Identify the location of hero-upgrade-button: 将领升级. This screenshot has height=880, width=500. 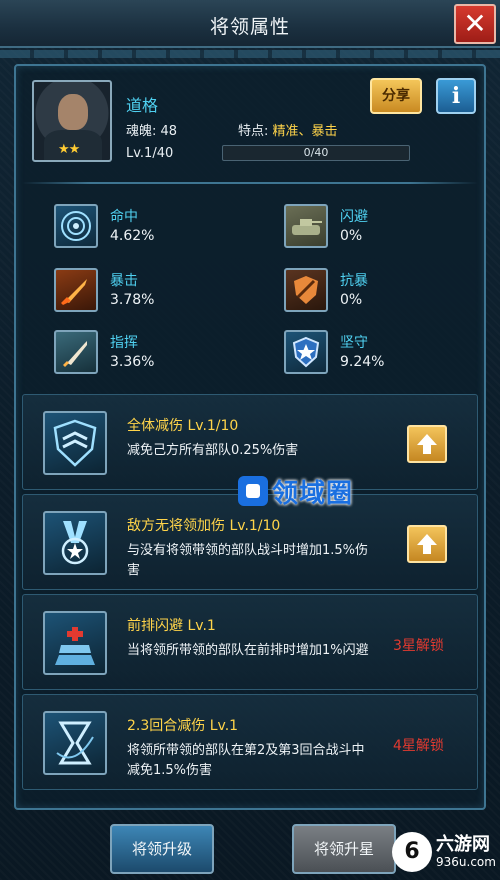
(162, 849).